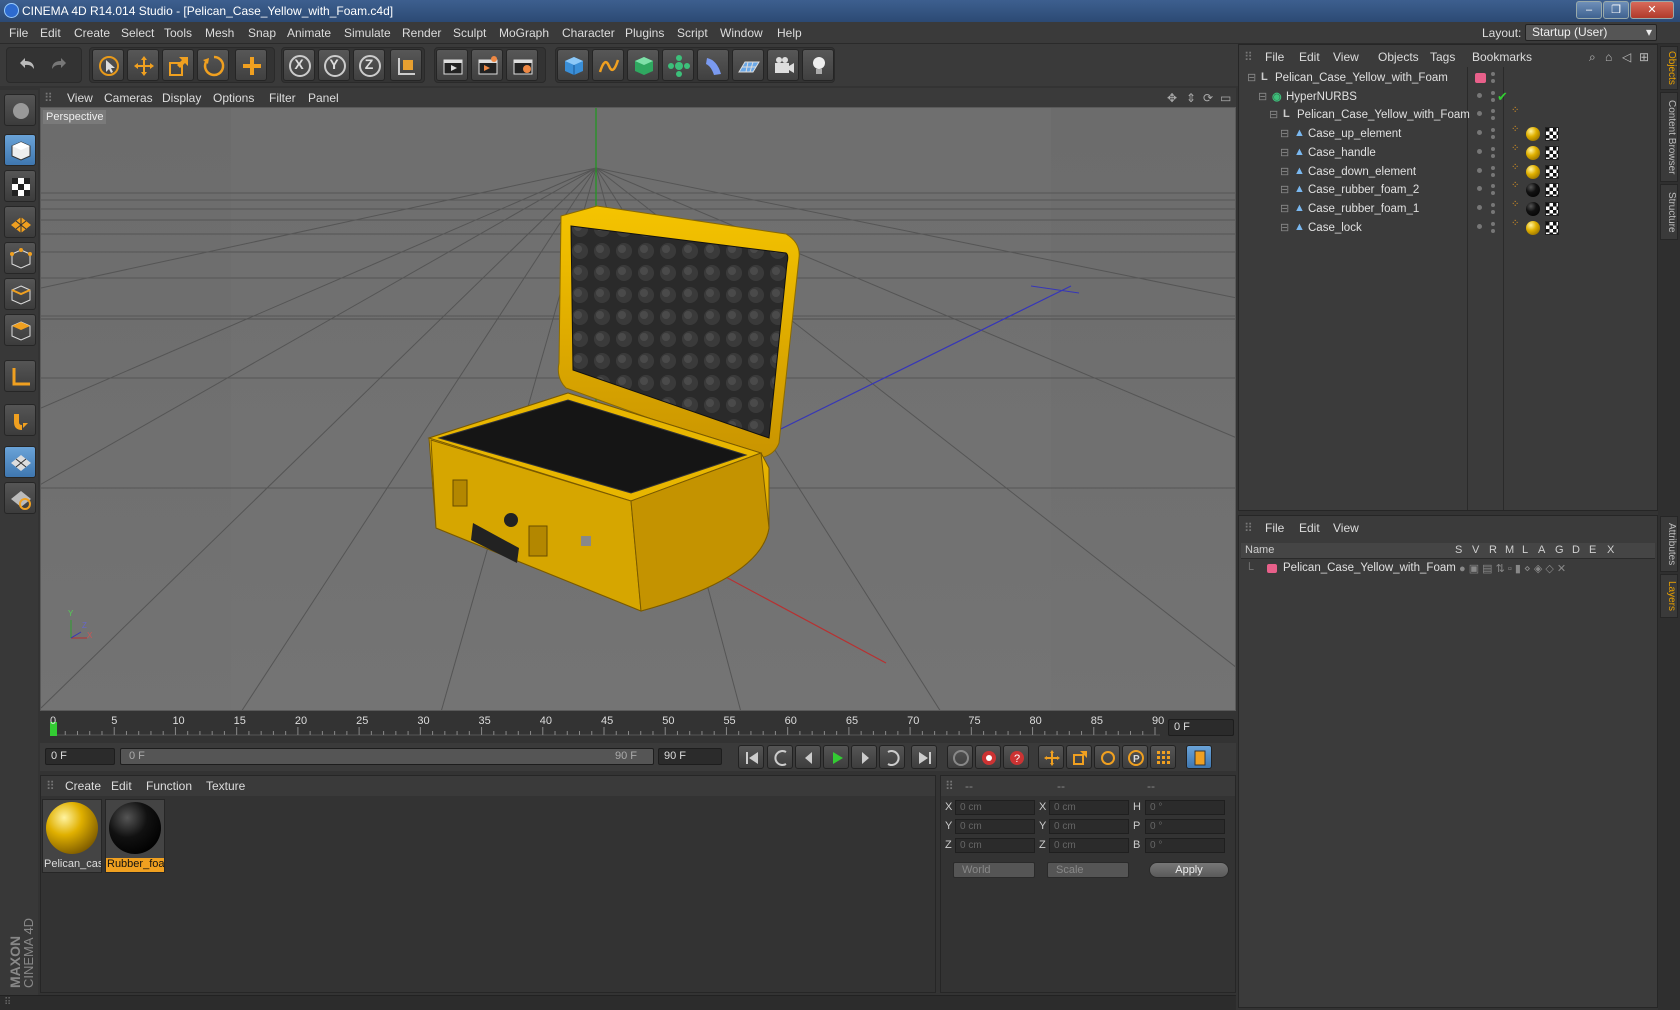  I want to click on menu-select: Select, so click(137, 33).